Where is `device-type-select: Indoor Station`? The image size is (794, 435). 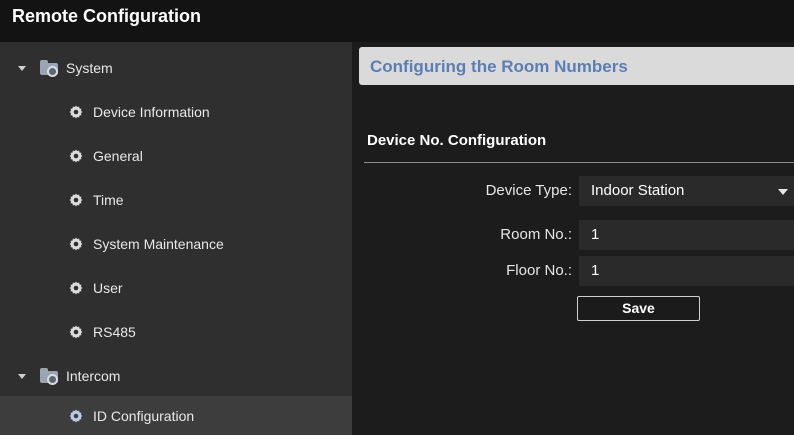 device-type-select: Indoor Station is located at coordinates (686, 191).